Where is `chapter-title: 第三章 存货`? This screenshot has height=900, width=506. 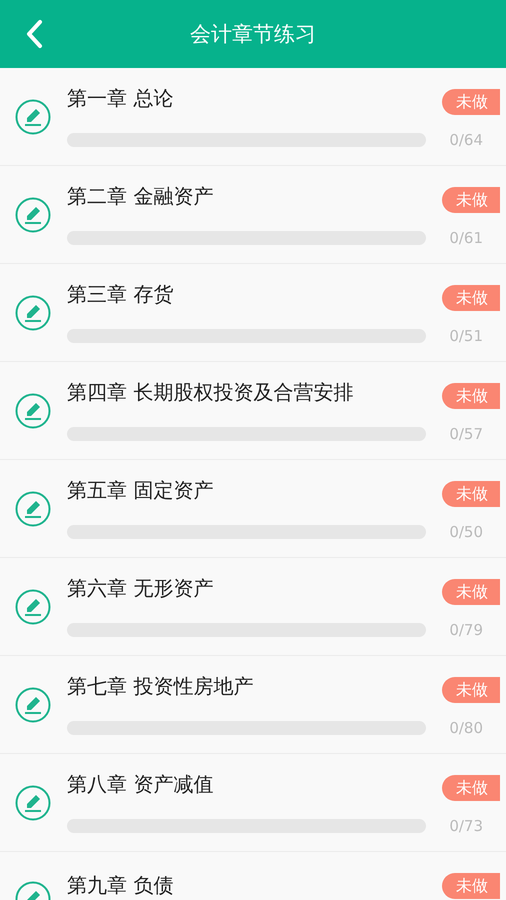 chapter-title: 第三章 存货 is located at coordinates (120, 293).